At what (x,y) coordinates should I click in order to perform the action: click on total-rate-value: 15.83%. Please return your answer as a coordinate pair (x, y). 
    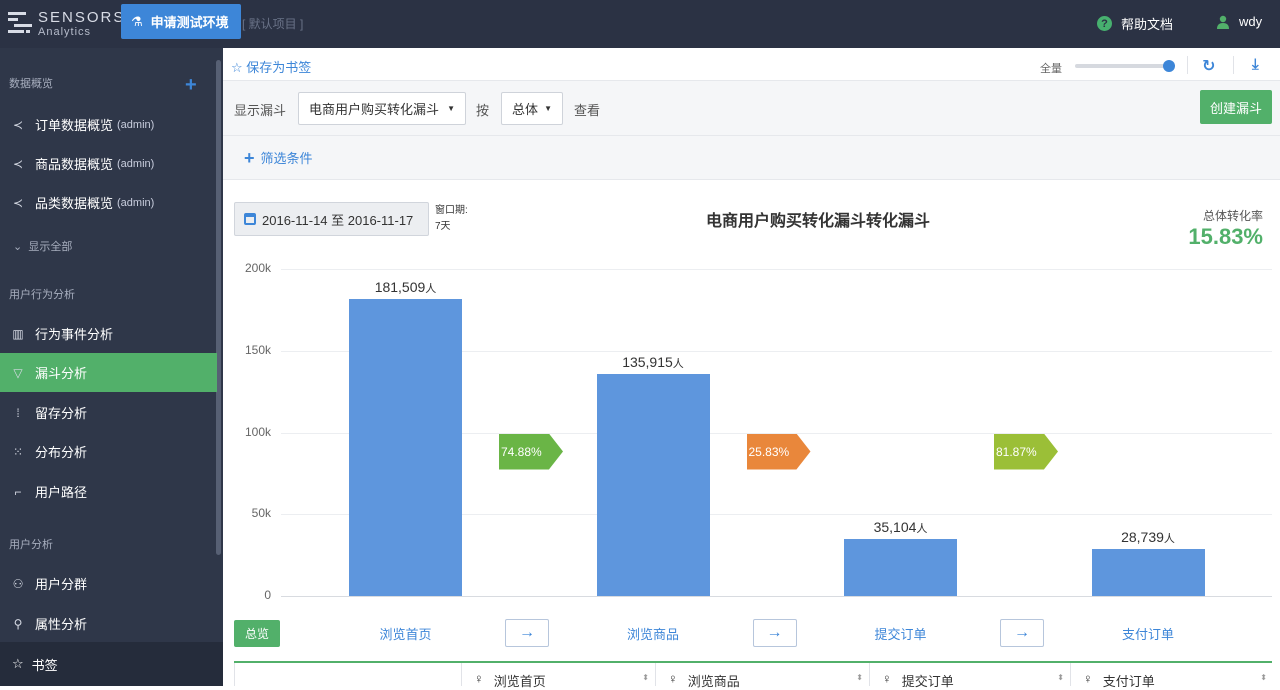
    Looking at the image, I should click on (1225, 236).